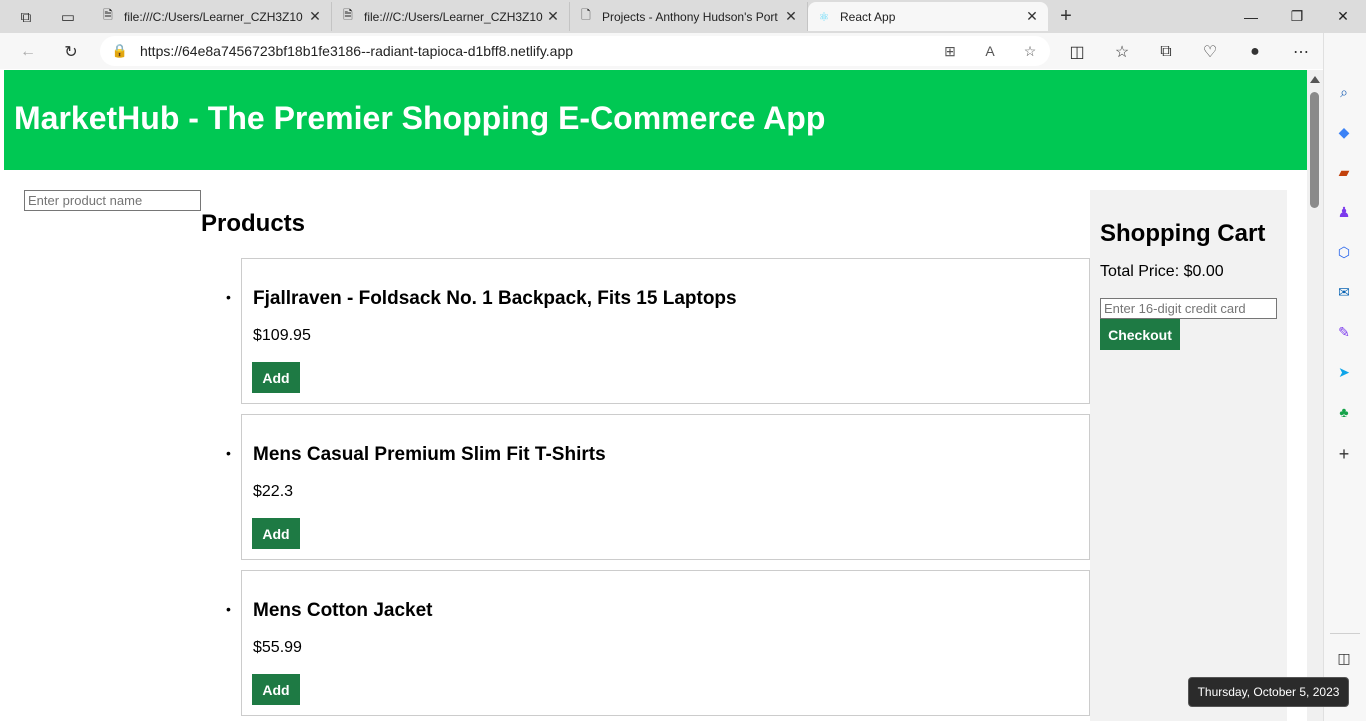  What do you see at coordinates (1344, 252) in the screenshot?
I see `microsoft-365-icon: ⬡` at bounding box center [1344, 252].